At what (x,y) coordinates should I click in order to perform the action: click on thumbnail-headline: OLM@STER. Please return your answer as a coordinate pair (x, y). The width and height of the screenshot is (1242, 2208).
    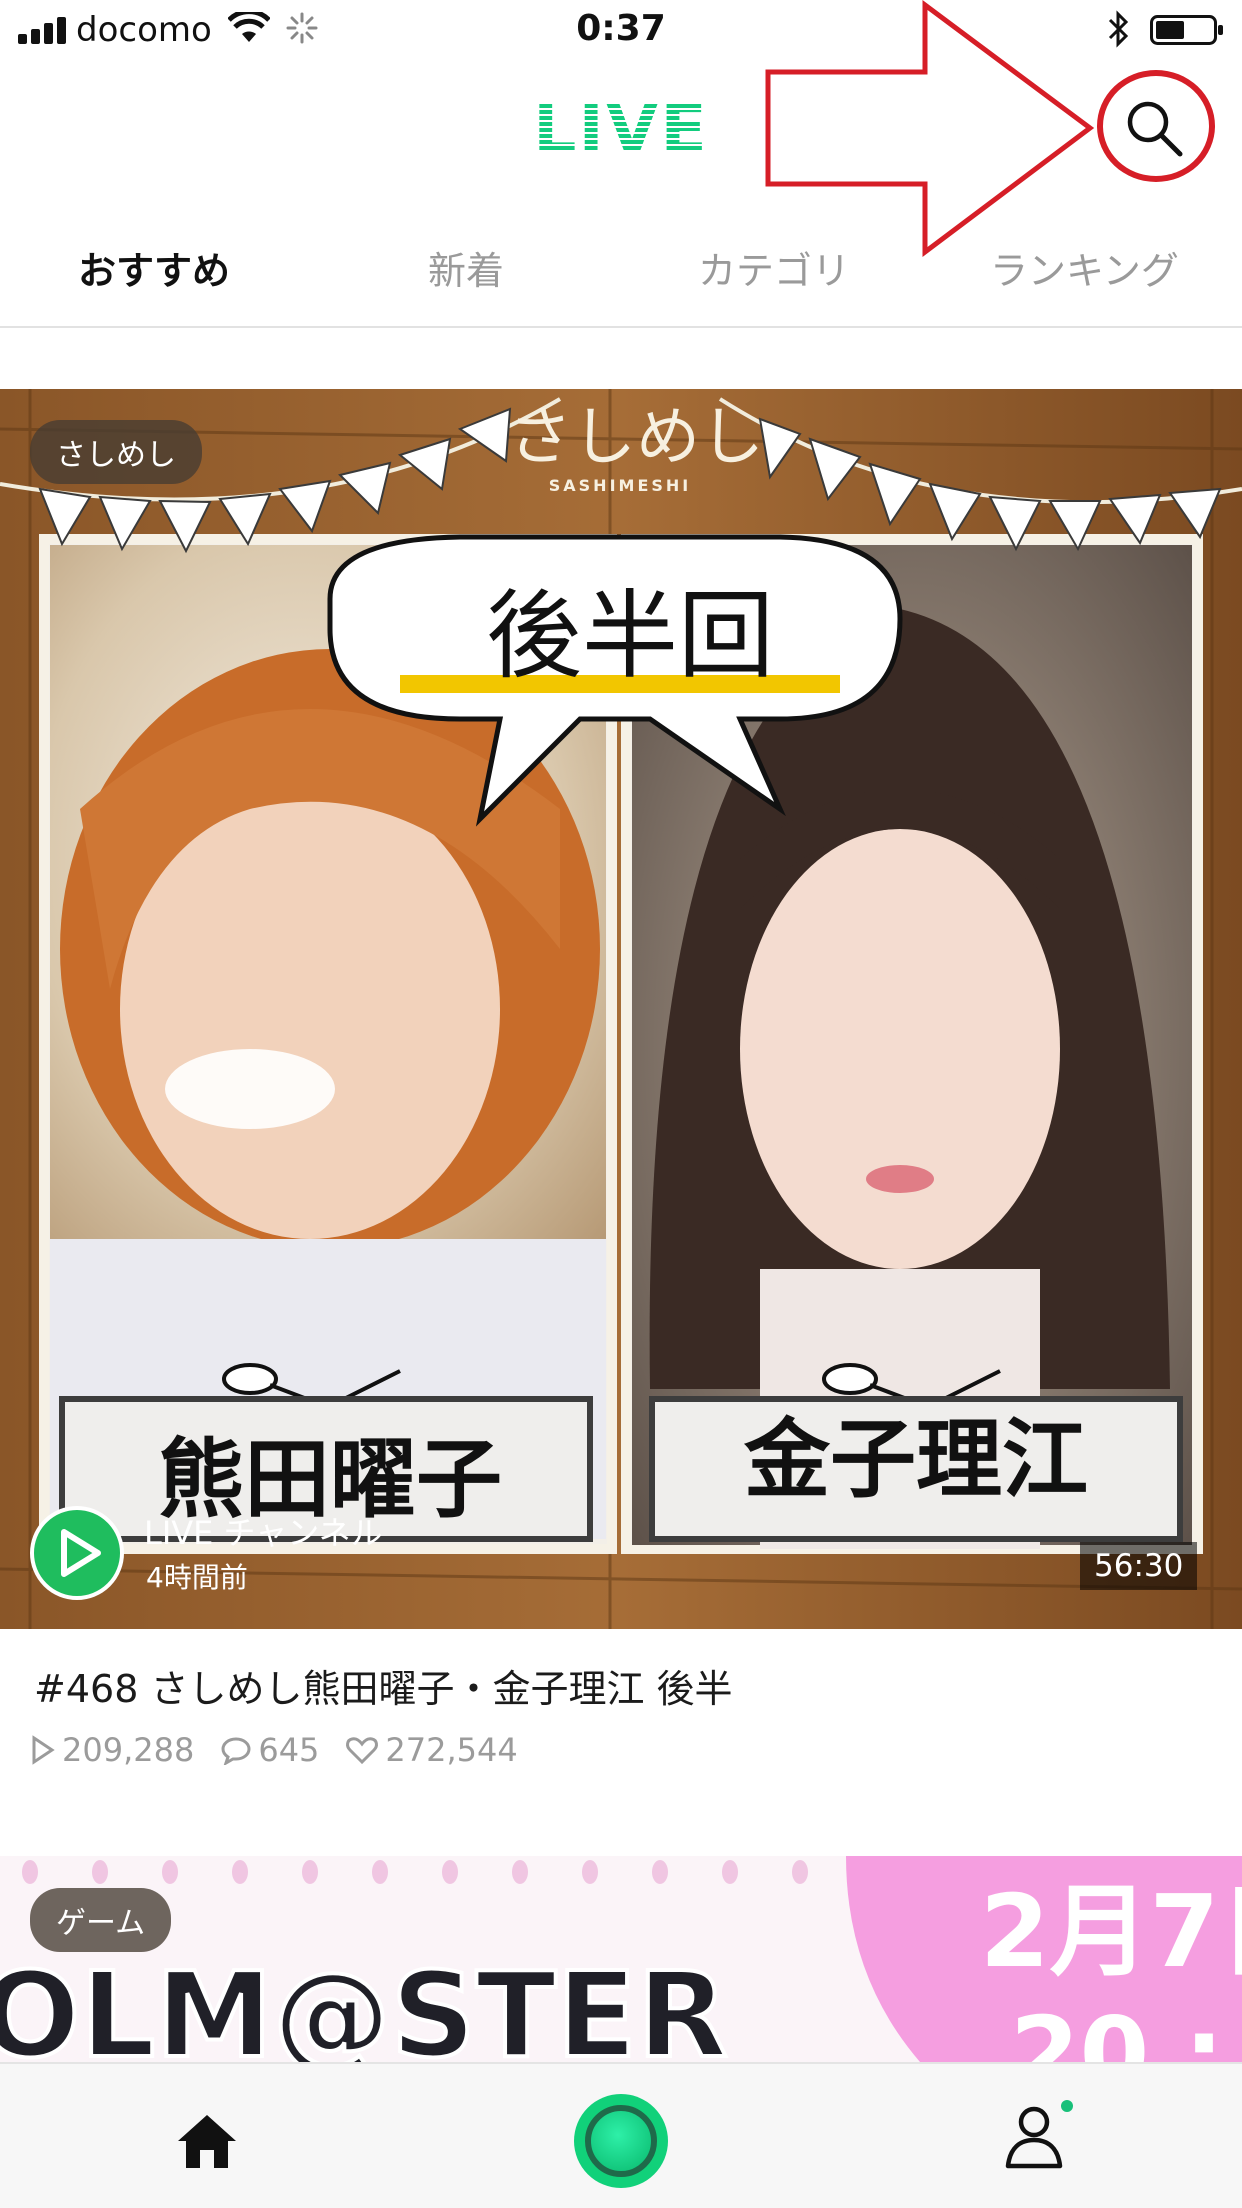
    Looking at the image, I should click on (364, 2004).